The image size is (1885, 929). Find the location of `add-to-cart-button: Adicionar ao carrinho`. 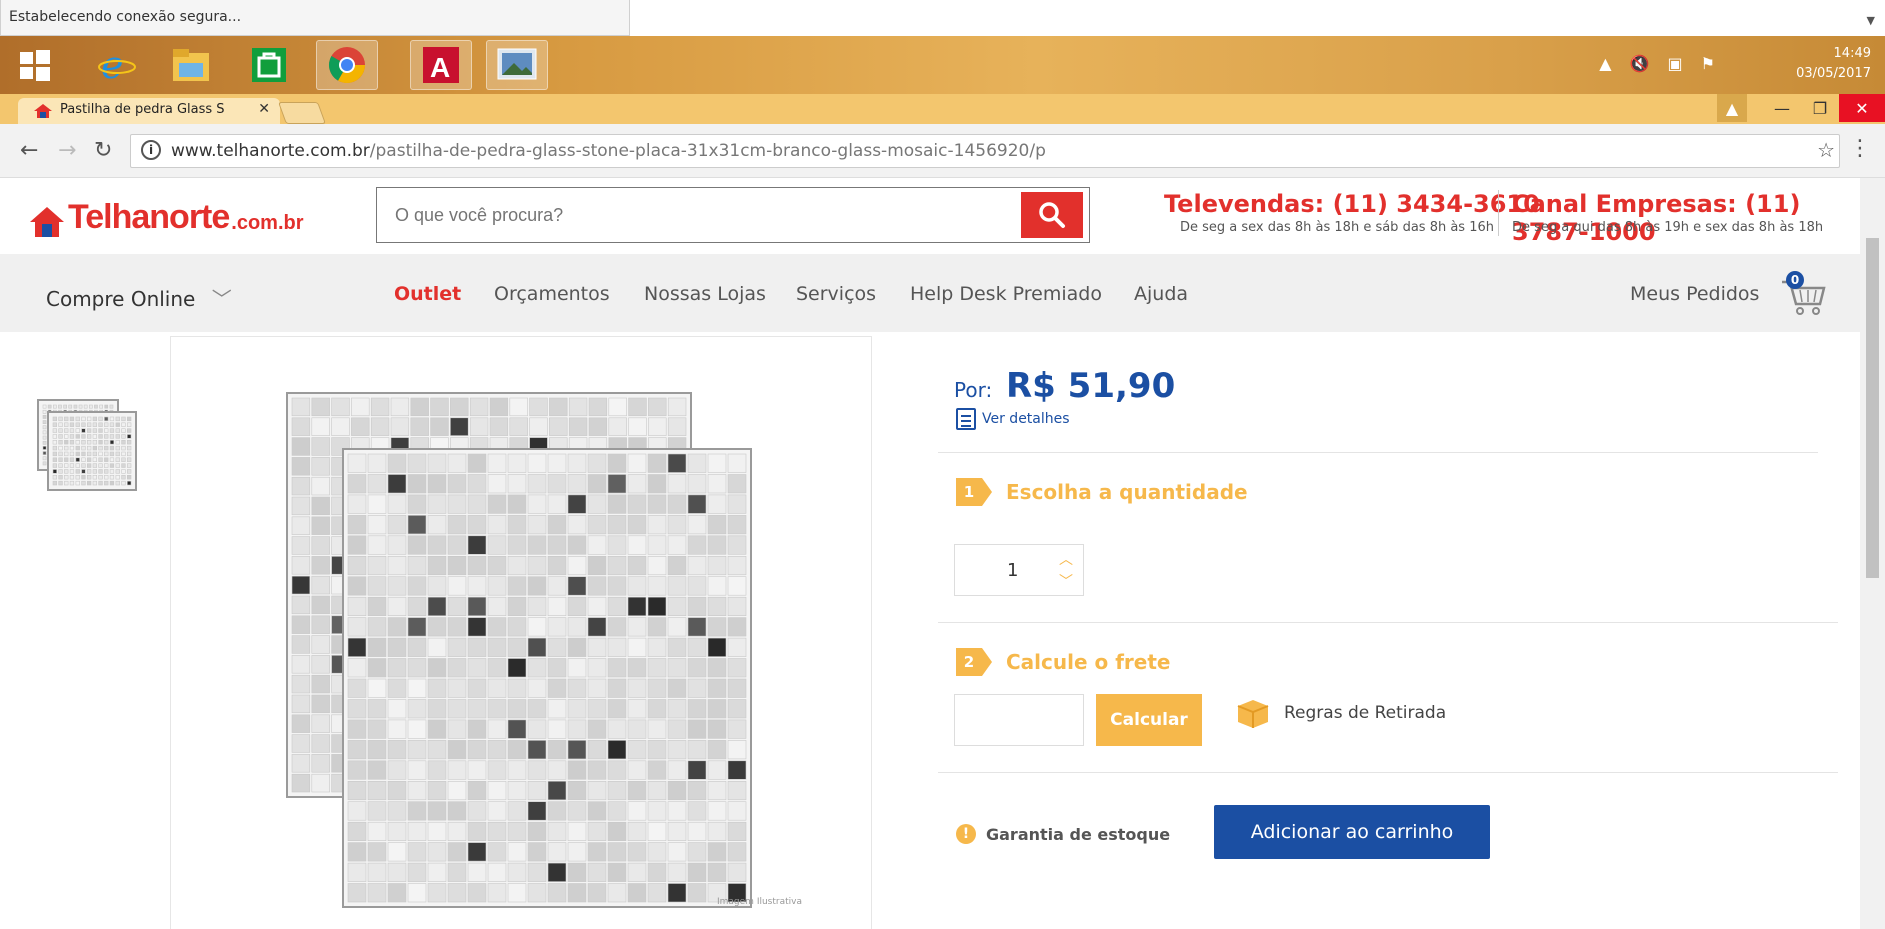

add-to-cart-button: Adicionar ao carrinho is located at coordinates (1352, 832).